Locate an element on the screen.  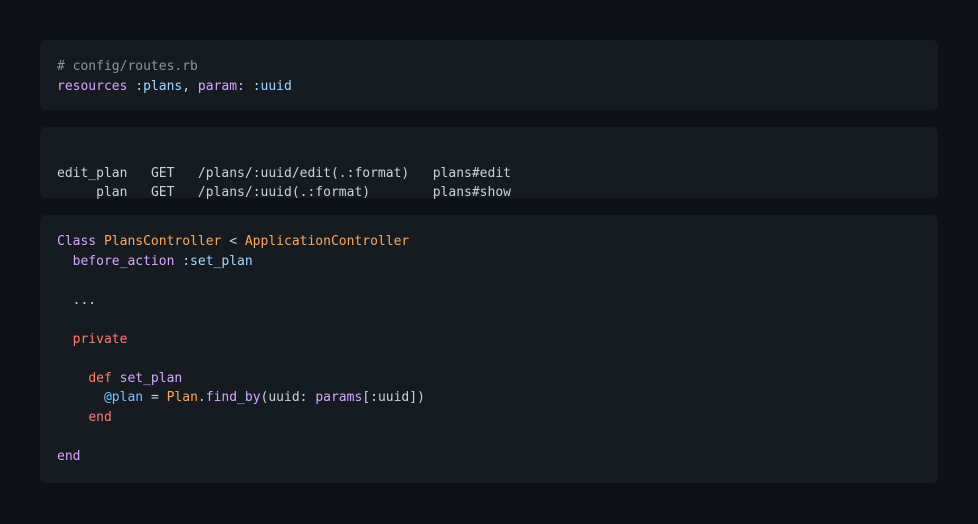
param-value: :uuid is located at coordinates (272, 86).